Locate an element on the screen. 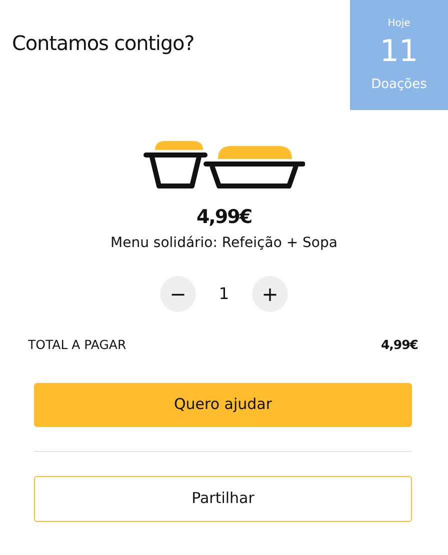 Image resolution: width=448 pixels, height=555 pixels. badge-label: Hoje is located at coordinates (399, 24).